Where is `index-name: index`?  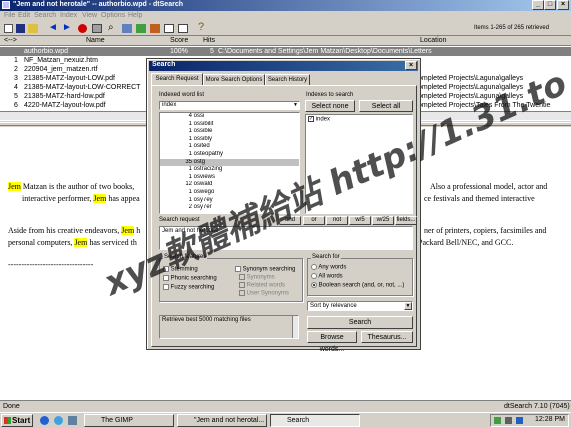
index-name: index is located at coordinates (323, 119).